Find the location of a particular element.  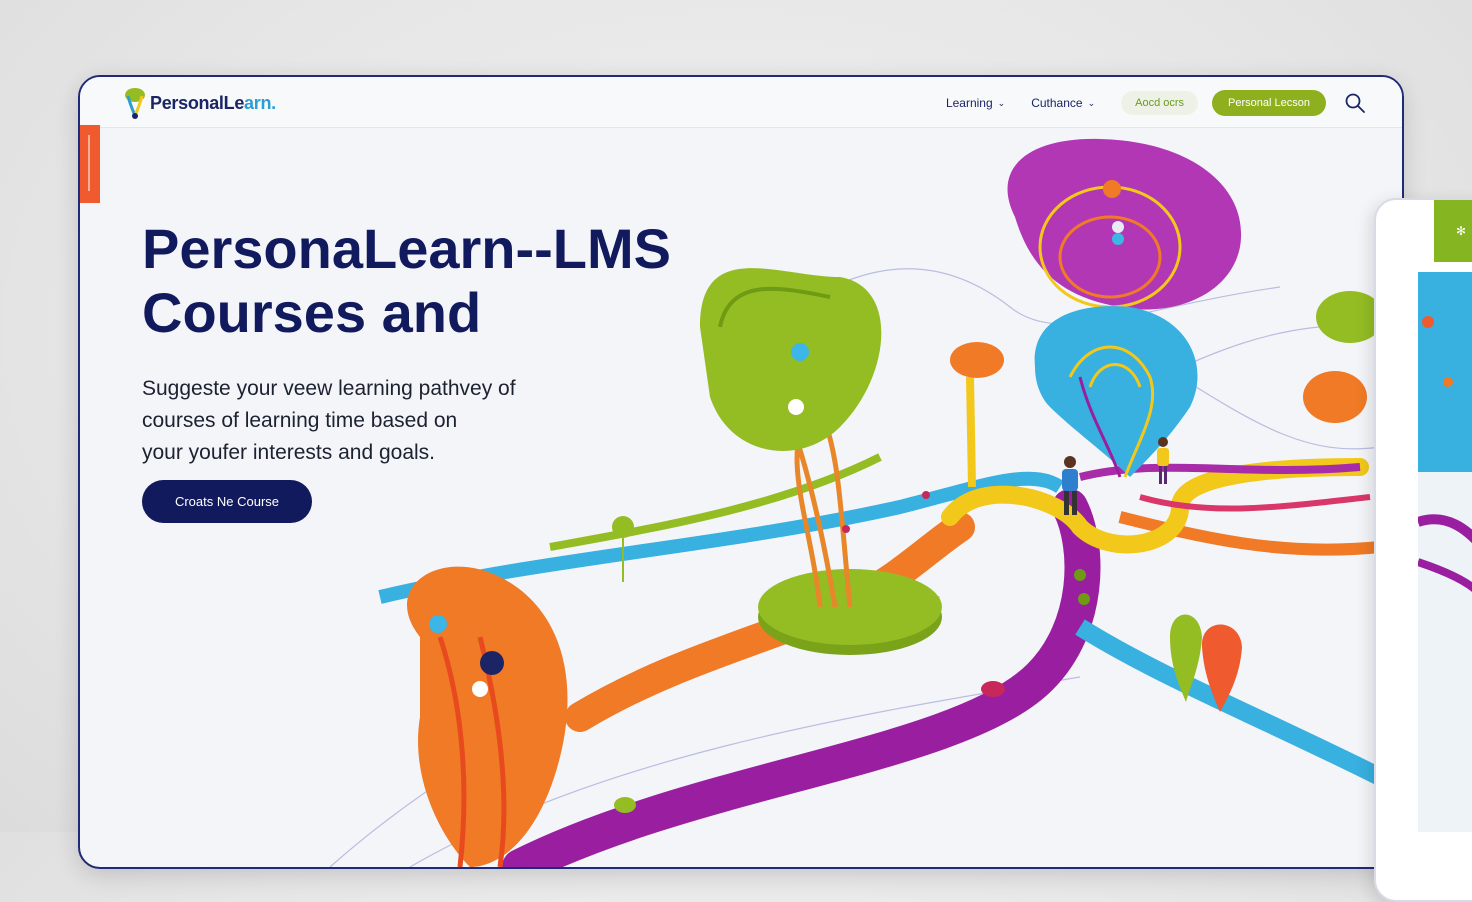

nav-item-label: Cuthance is located at coordinates (1057, 103).